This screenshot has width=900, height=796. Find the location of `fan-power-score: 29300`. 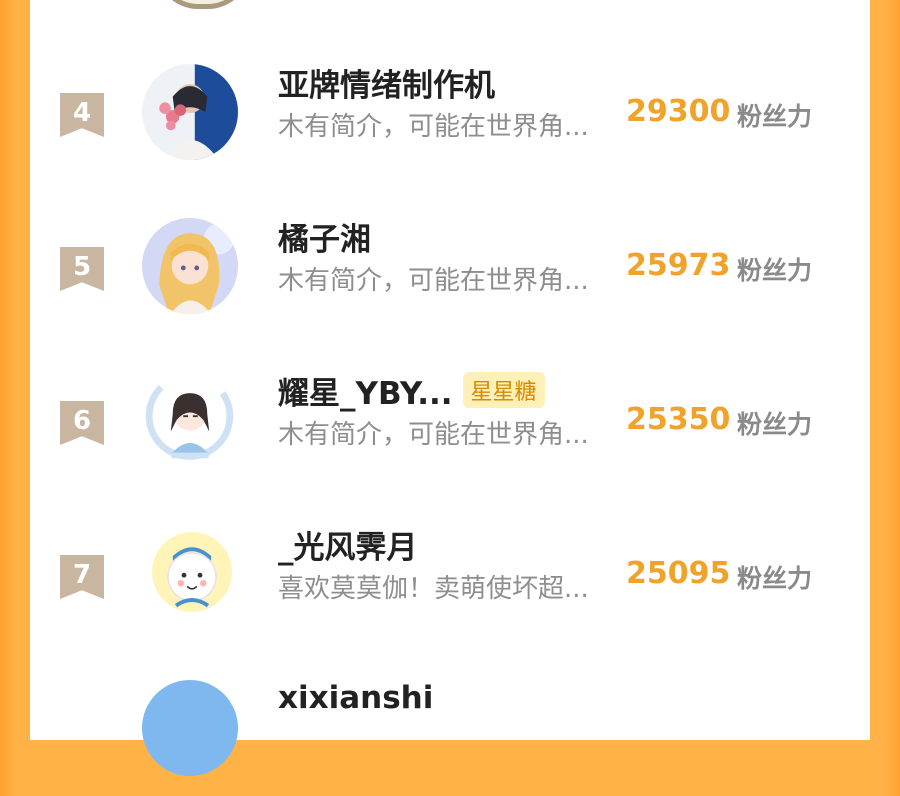

fan-power-score: 29300 is located at coordinates (678, 111).